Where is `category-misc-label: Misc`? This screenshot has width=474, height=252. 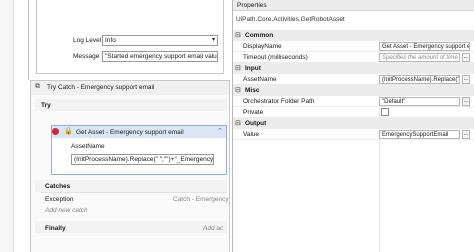 category-misc-label: Misc is located at coordinates (252, 90).